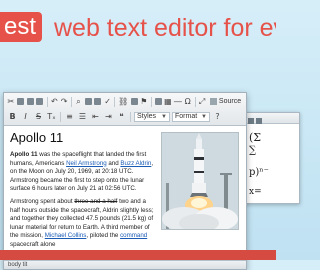 The height and width of the screenshot is (270, 320). I want to click on anchor-icon: ⚑, so click(144, 101).